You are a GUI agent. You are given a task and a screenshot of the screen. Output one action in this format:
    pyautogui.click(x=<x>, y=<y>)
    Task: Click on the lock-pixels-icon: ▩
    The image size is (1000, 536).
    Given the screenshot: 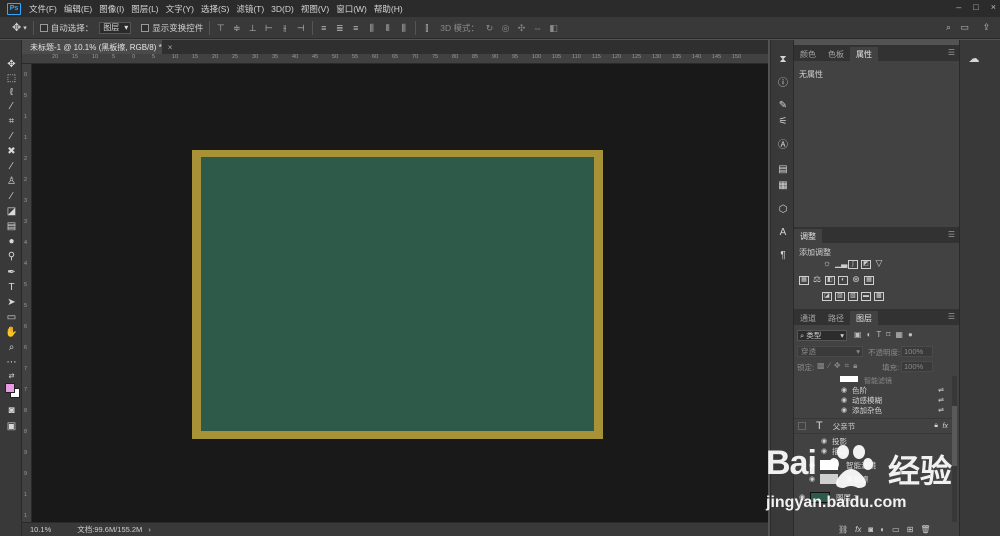 What is the action you would take?
    pyautogui.click(x=821, y=366)
    